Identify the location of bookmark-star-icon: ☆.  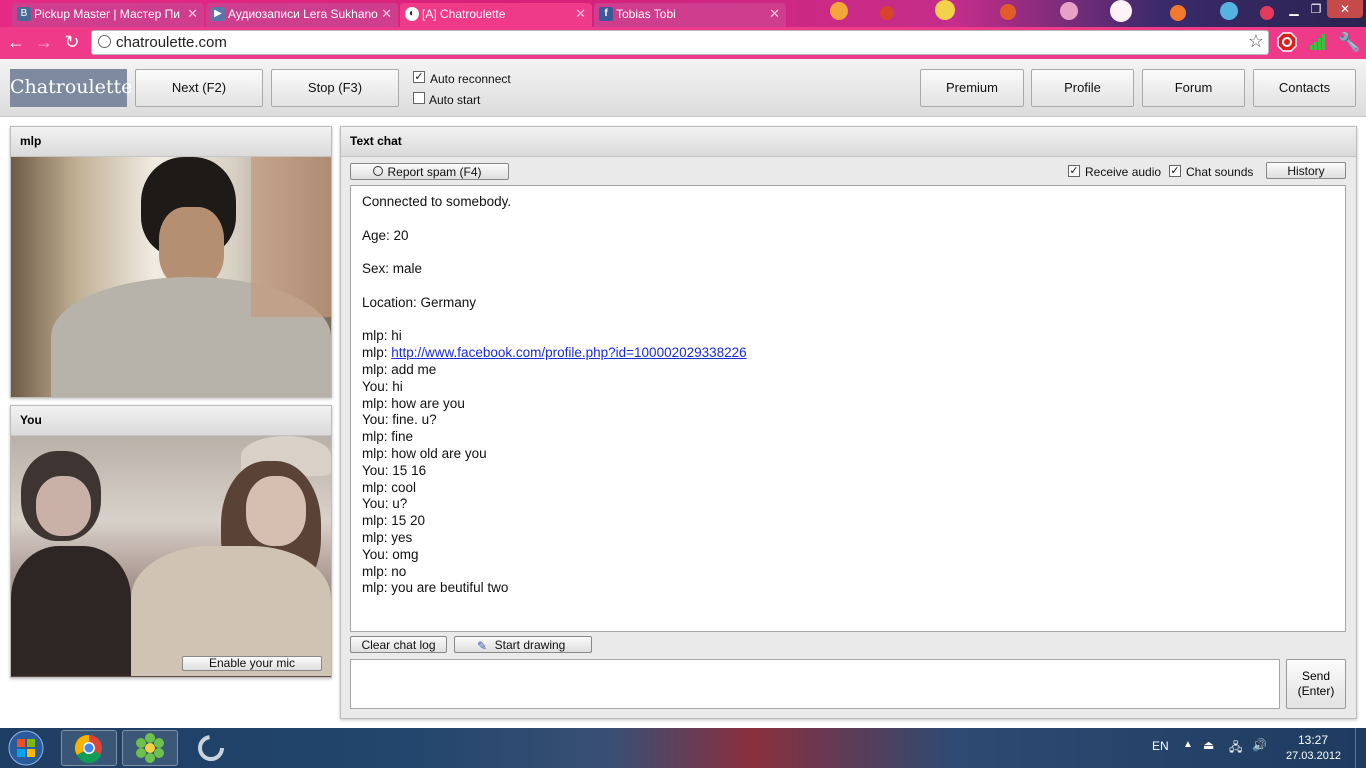
(1256, 41).